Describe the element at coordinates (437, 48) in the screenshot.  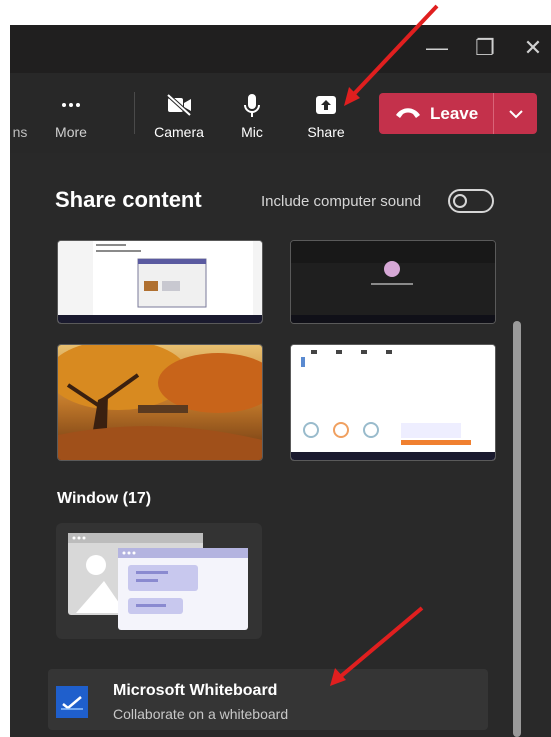
I see `minimize-button: —` at that location.